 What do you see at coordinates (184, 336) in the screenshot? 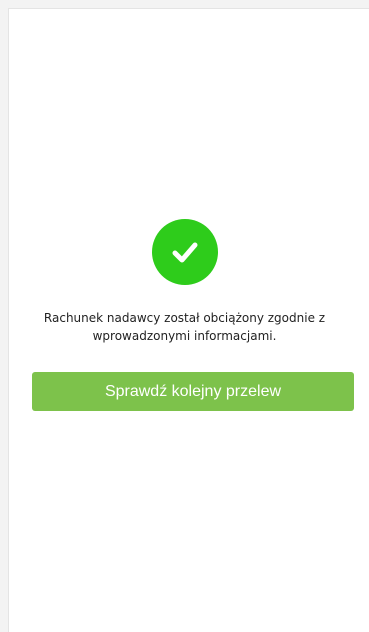
I see `confirmation-message-line-2: wprowadzonymi informacjami.` at bounding box center [184, 336].